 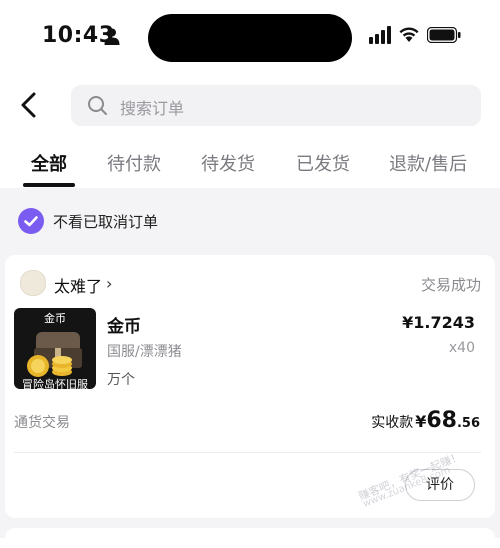 I want to click on tab-refund-after-sale: 退款/售后, so click(x=428, y=163).